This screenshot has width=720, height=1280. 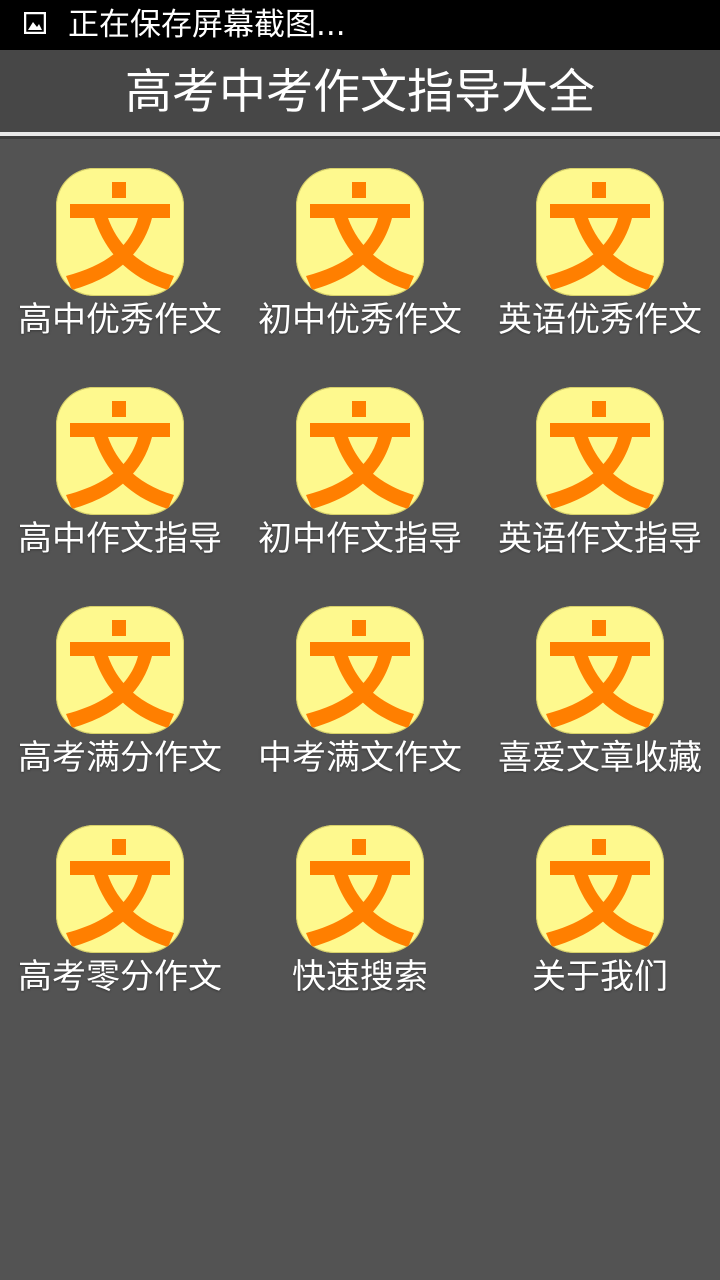 I want to click on page-title: 高考中考作文指导大全, so click(x=360, y=92).